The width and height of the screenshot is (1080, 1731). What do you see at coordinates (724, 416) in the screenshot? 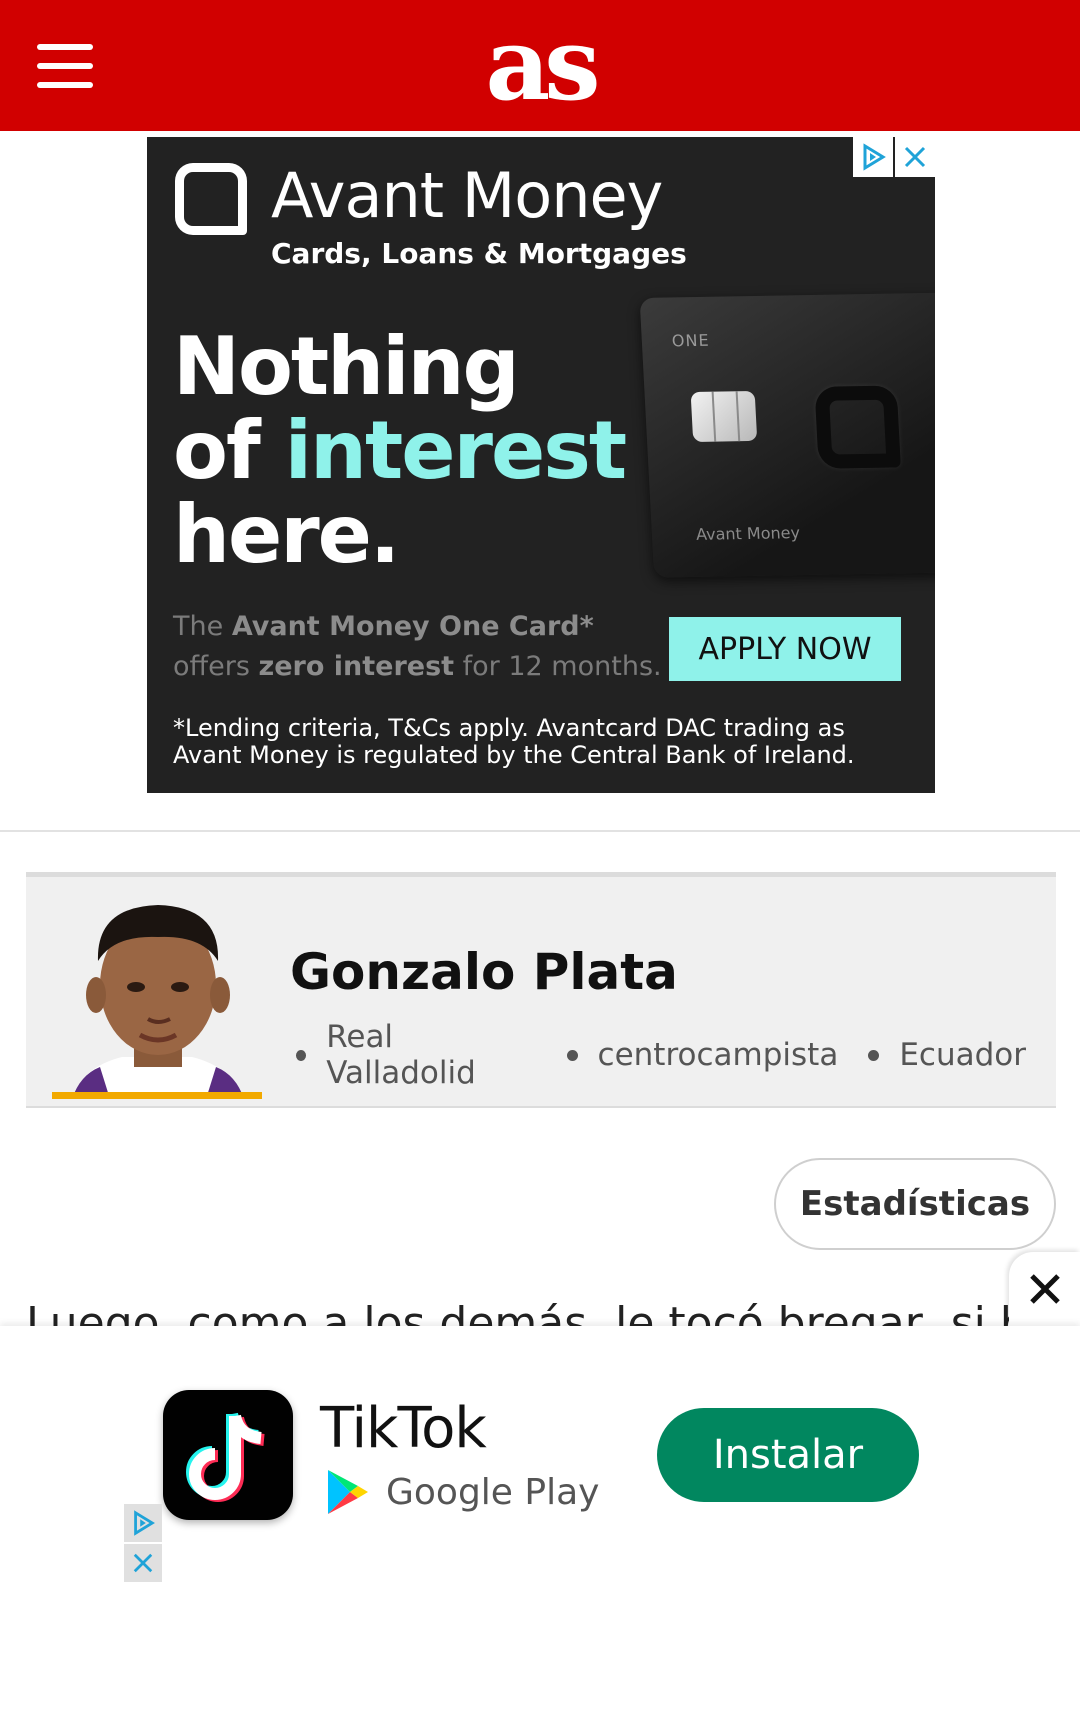
I see `card-chip-icon` at bounding box center [724, 416].